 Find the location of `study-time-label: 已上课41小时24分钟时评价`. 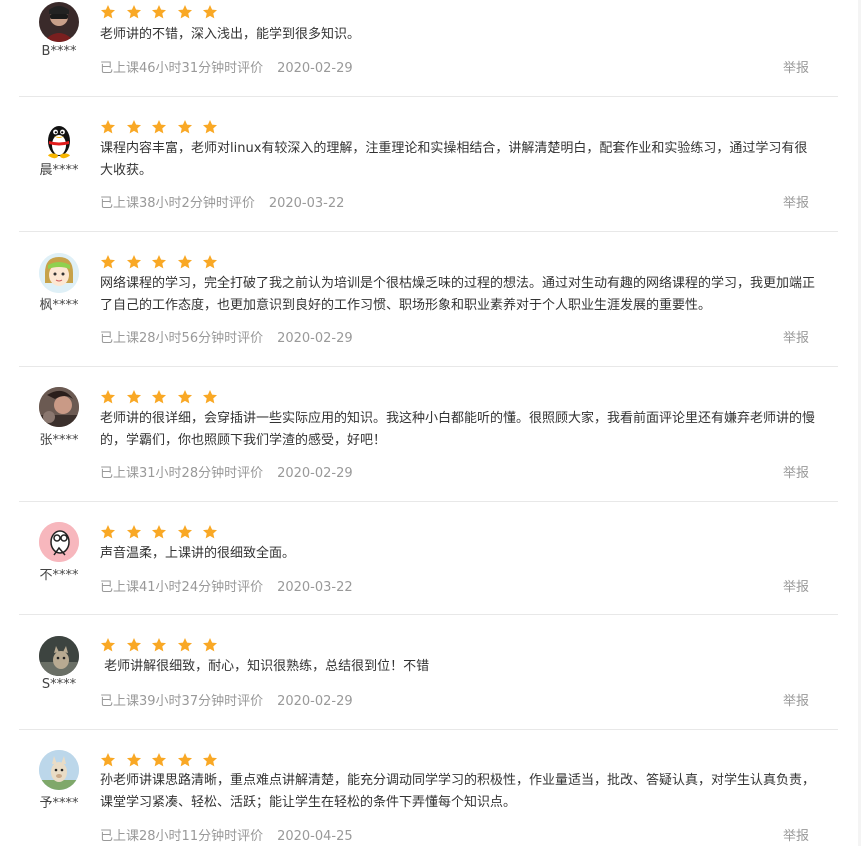

study-time-label: 已上课41小时24分钟时评价 is located at coordinates (182, 587).